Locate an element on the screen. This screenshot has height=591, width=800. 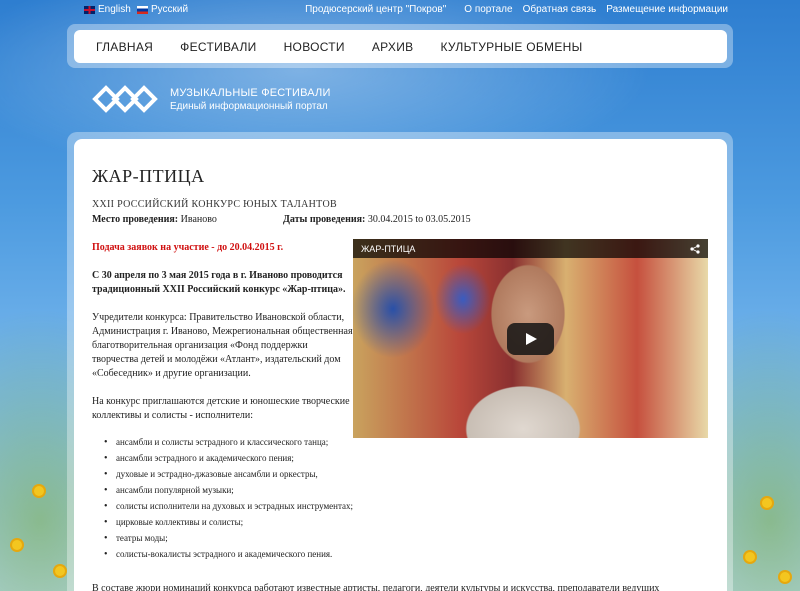
russia-flag-icon is located at coordinates (142, 9).